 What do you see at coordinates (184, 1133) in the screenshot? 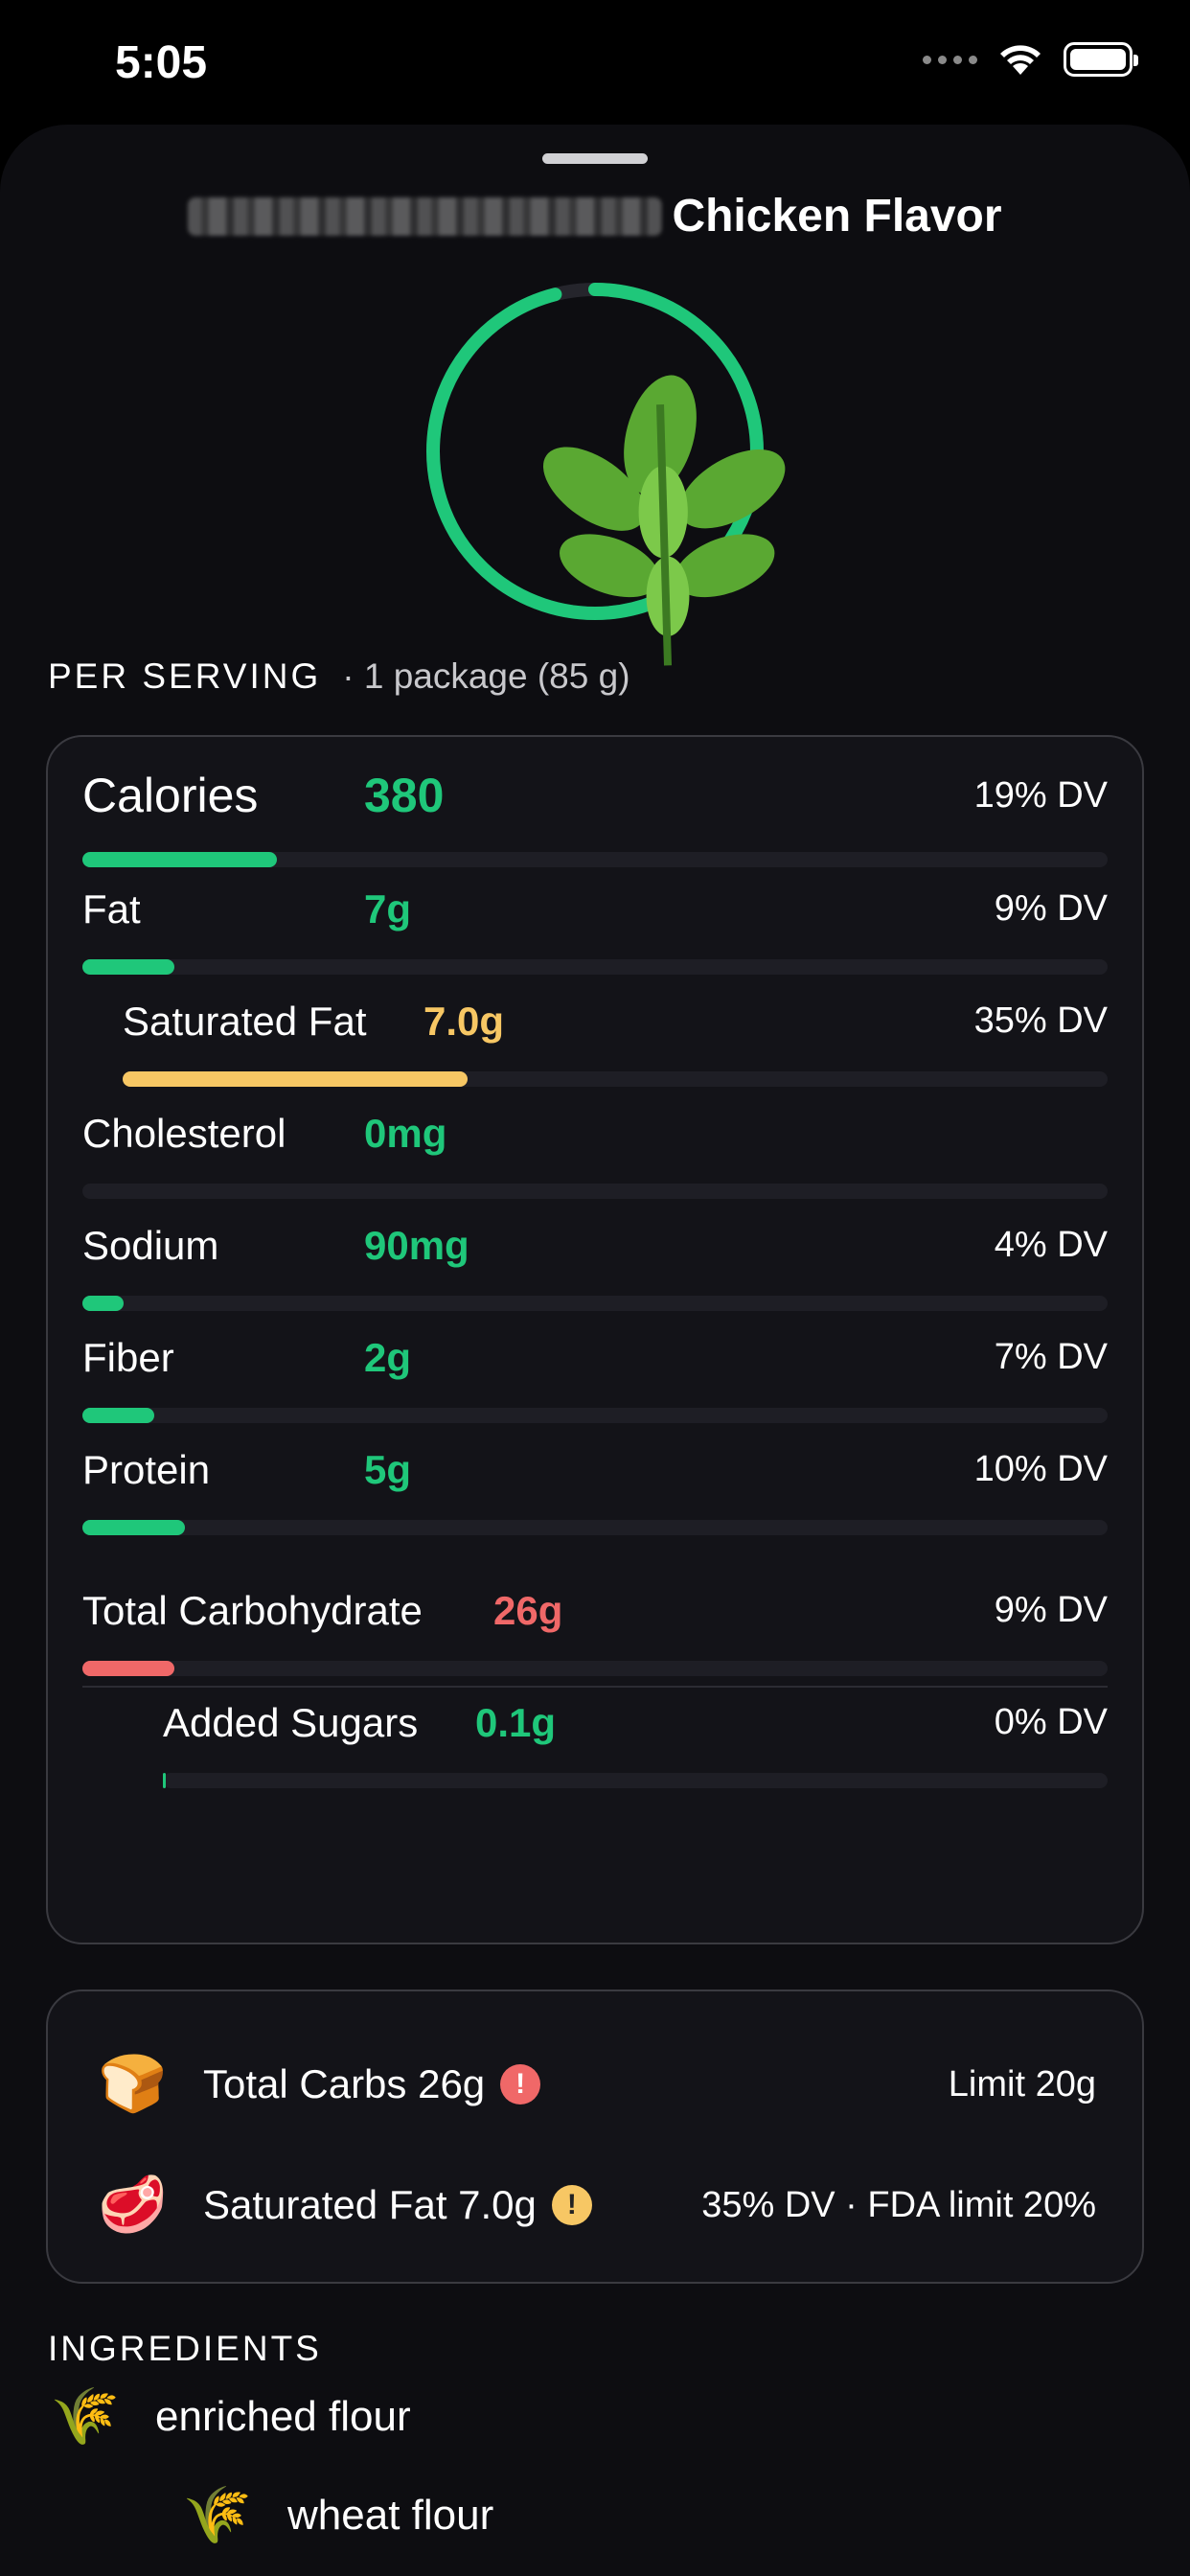
I see `nutrient-name: Cholesterol` at bounding box center [184, 1133].